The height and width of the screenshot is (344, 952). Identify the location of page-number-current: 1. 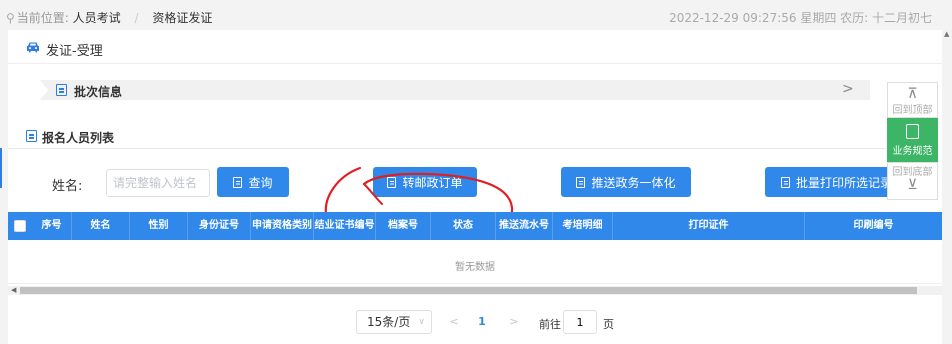
(482, 322).